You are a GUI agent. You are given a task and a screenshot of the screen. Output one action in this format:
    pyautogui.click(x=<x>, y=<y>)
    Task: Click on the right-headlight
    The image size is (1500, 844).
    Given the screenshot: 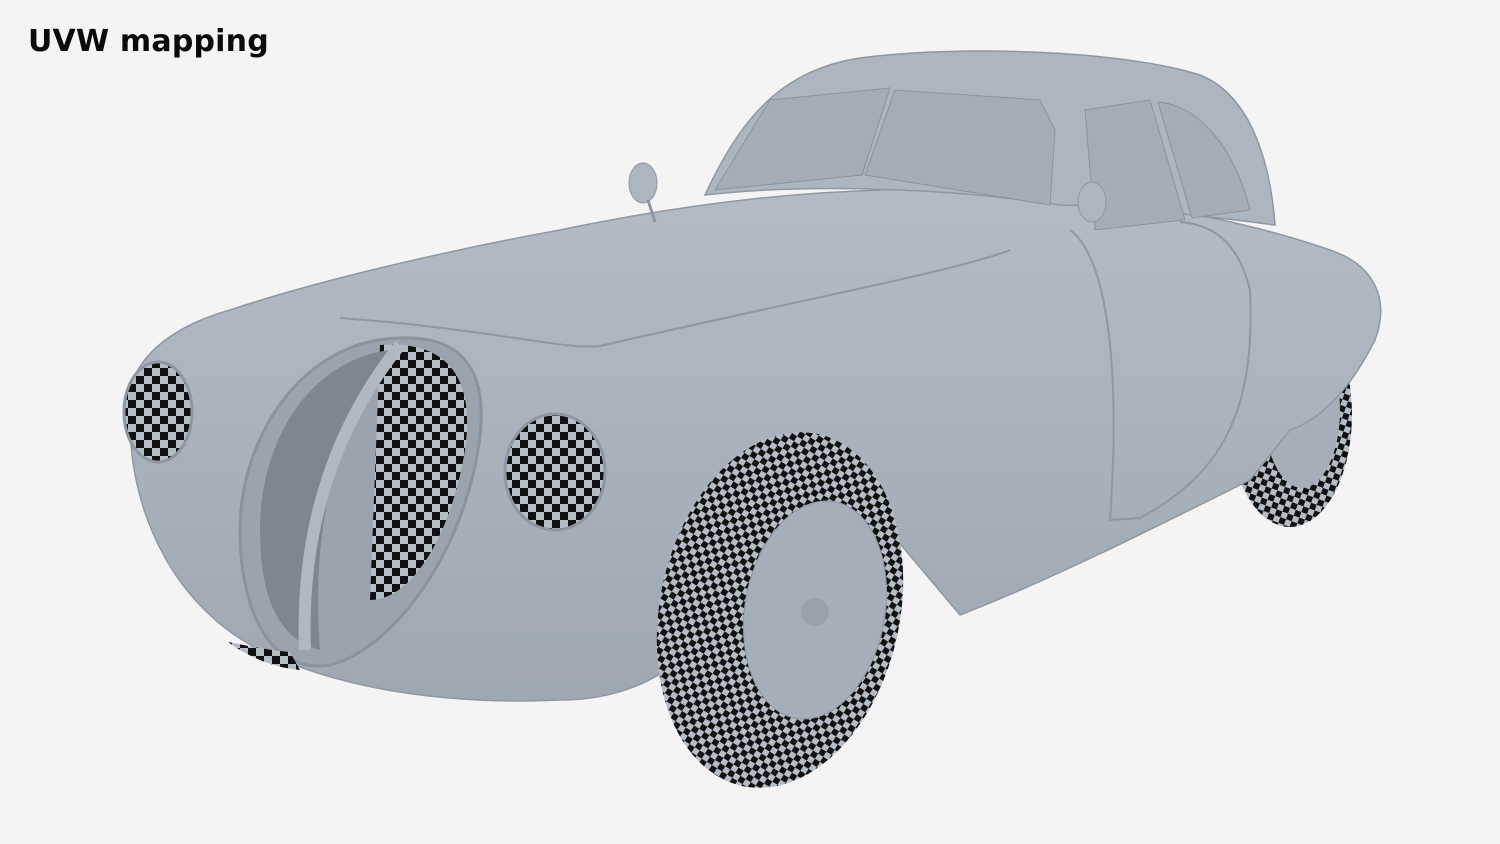 What is the action you would take?
    pyautogui.click(x=555, y=472)
    